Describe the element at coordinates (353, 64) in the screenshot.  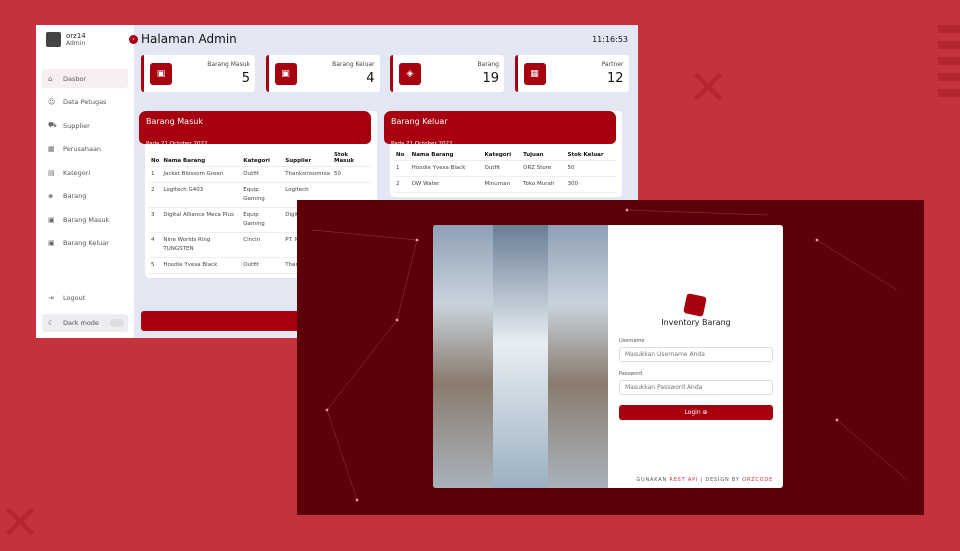
I see `stat-label: Barang Keluar` at that location.